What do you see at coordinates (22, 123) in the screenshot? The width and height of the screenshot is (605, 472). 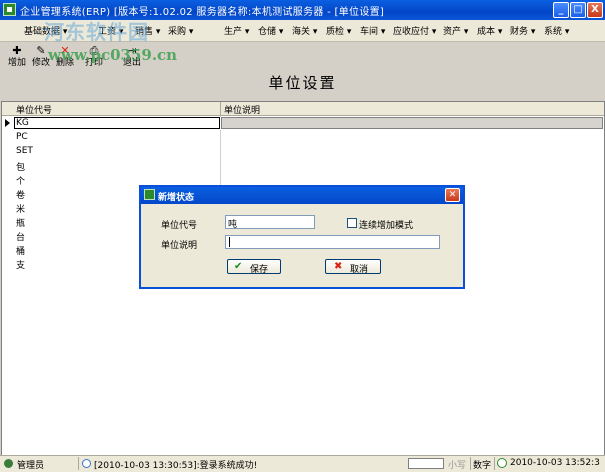 I see `row-unit-code: KG` at bounding box center [22, 123].